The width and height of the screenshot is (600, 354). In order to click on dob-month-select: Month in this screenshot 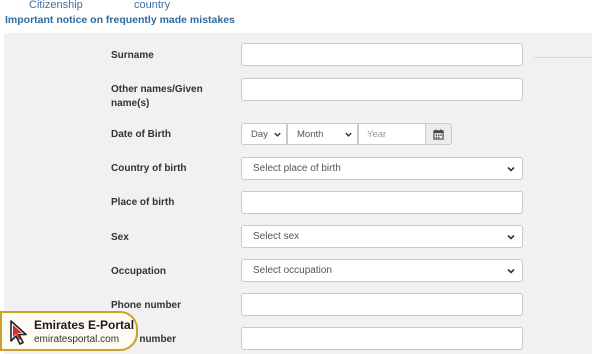, I will do `click(322, 134)`.